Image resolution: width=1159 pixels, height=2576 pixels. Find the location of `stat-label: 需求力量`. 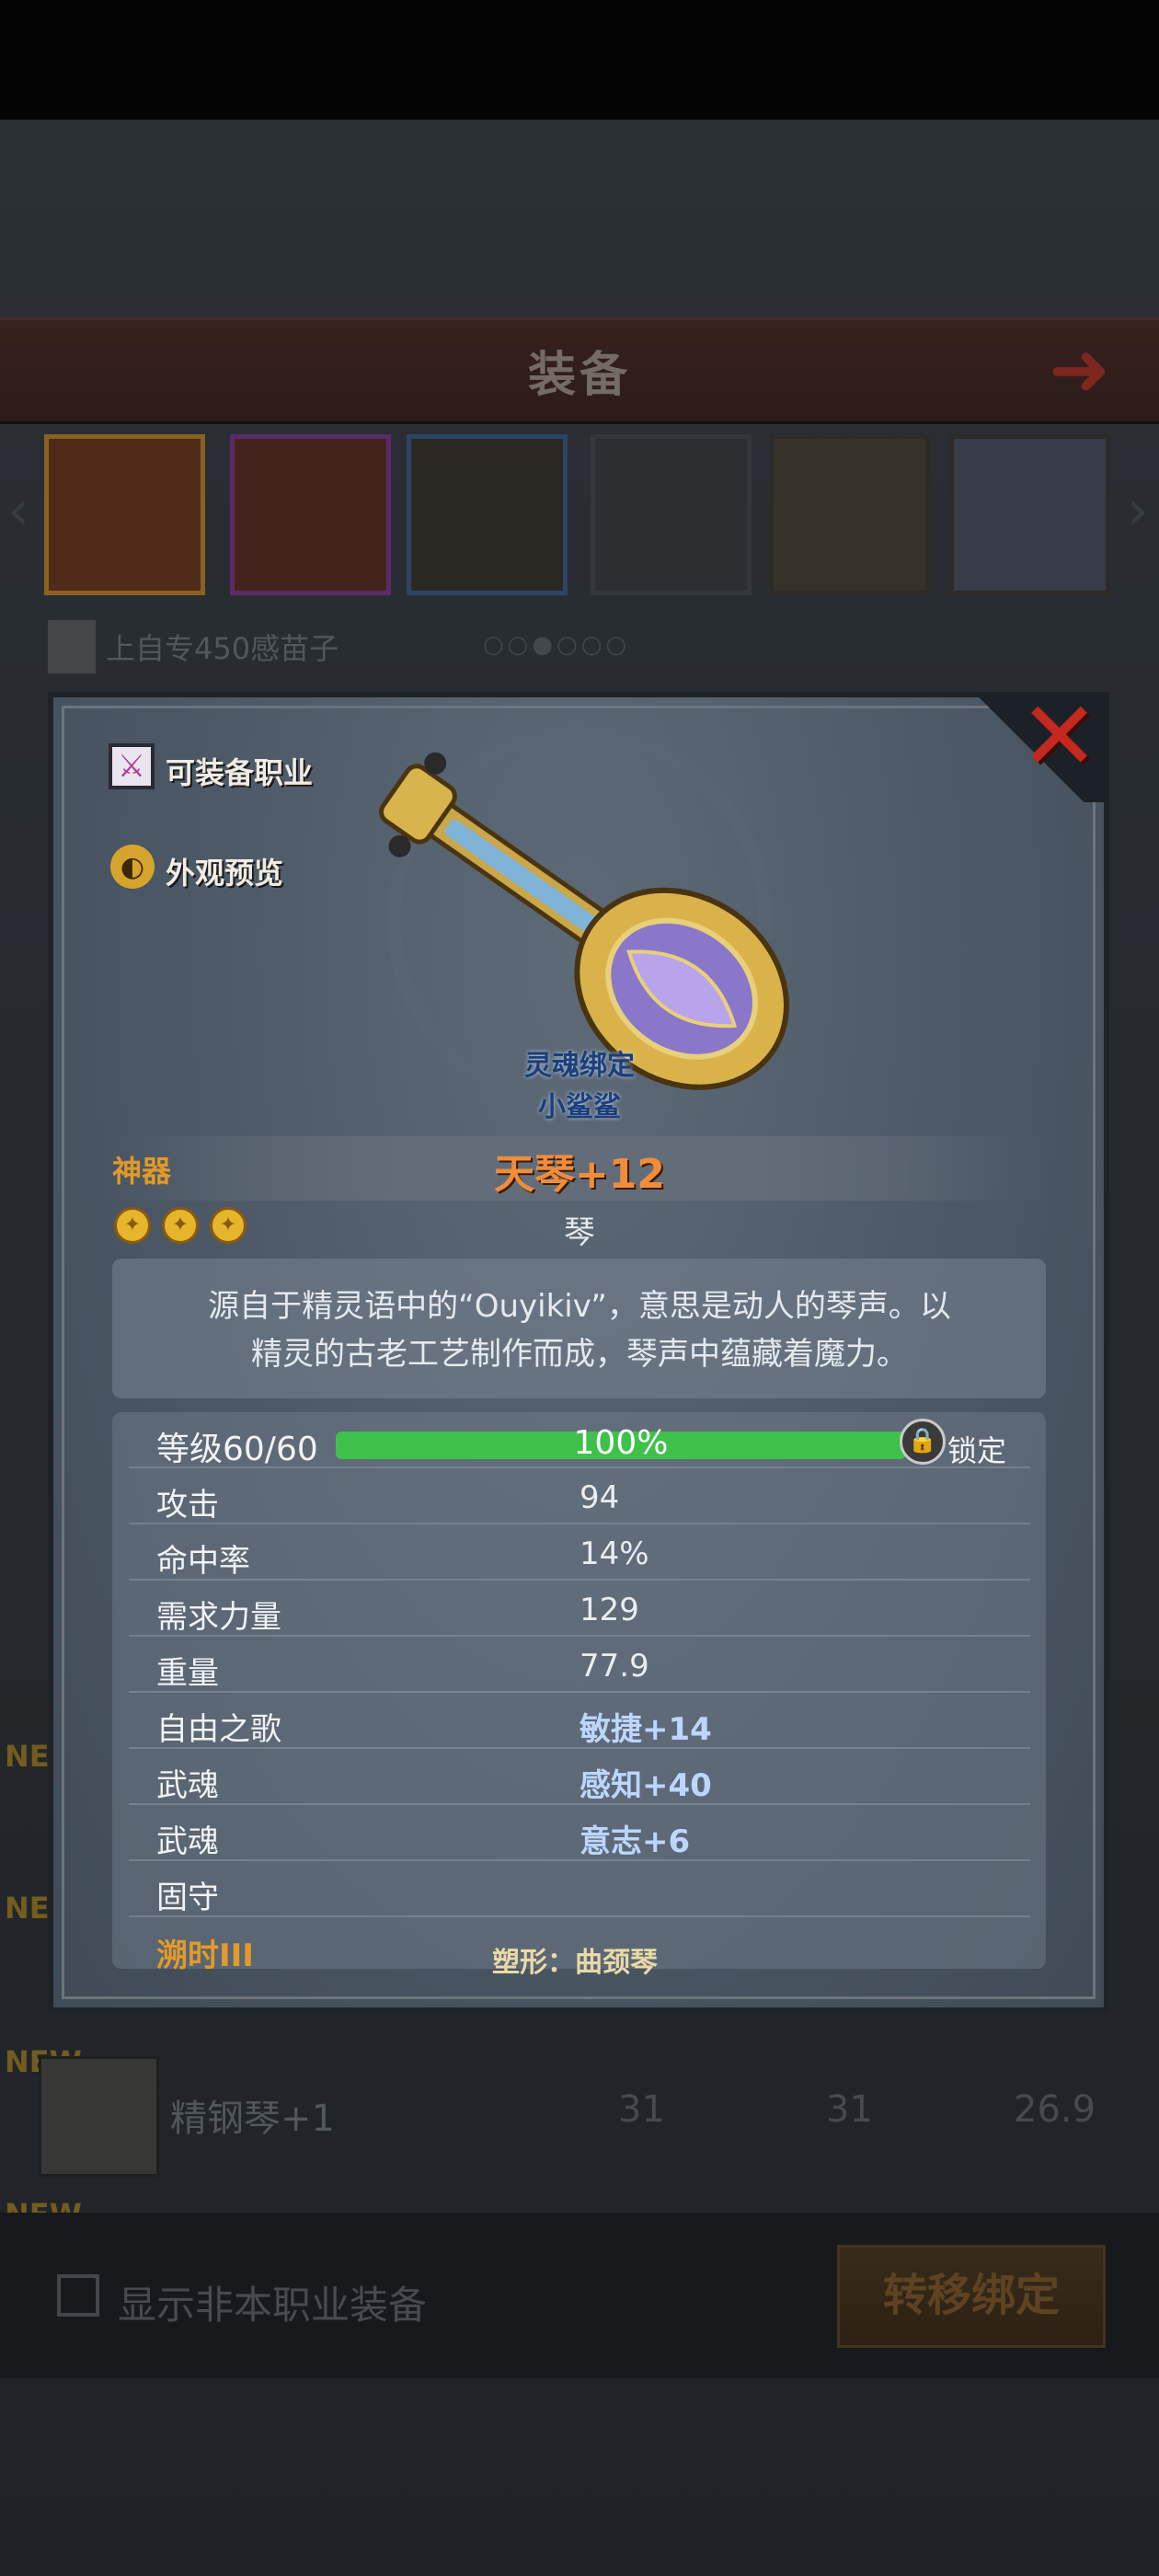

stat-label: 需求力量 is located at coordinates (218, 1617).